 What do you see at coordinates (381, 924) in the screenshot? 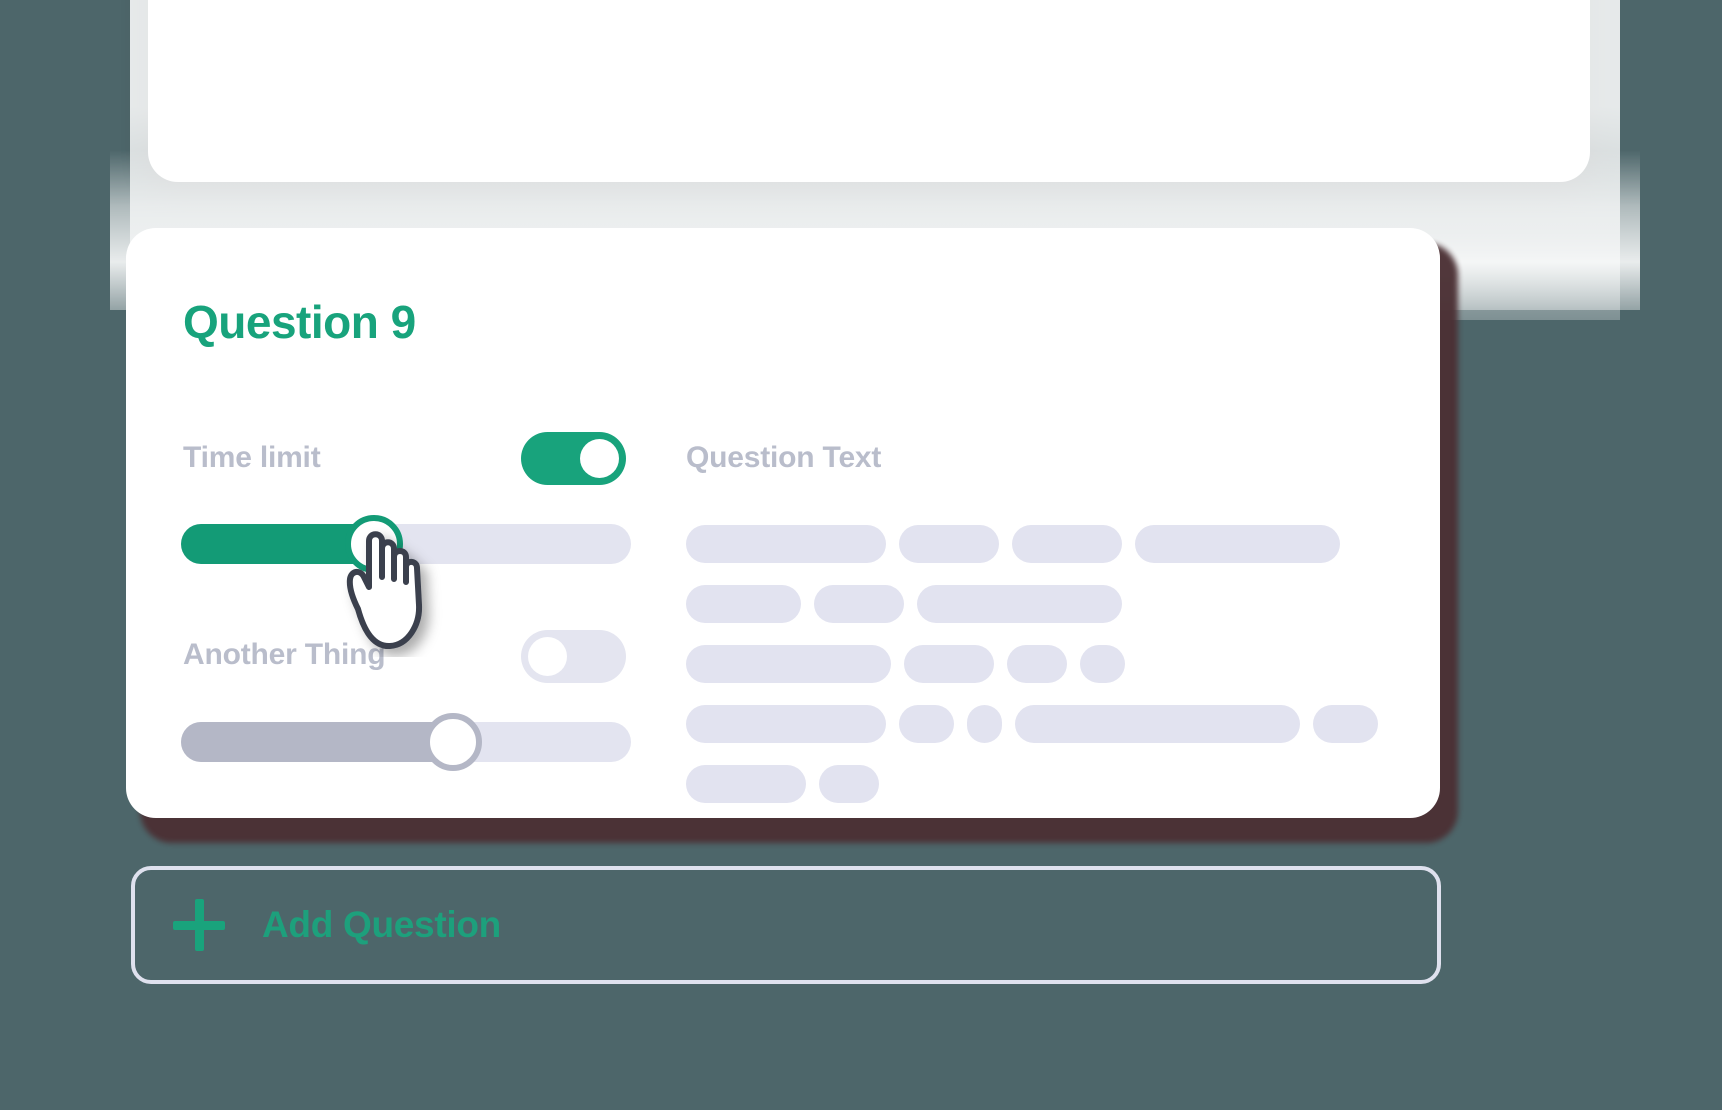
I see `add-question-label: Add Question` at bounding box center [381, 924].